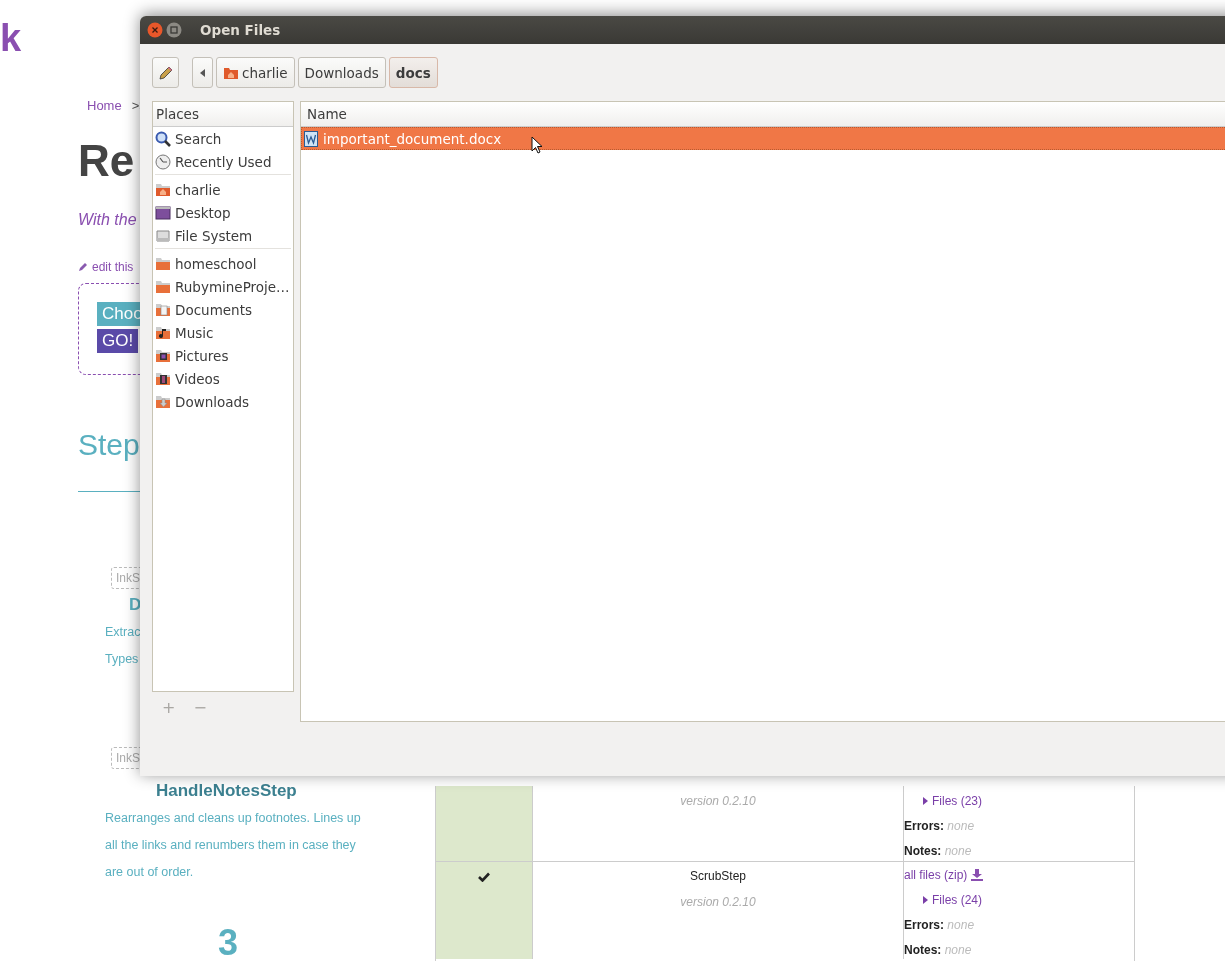  I want to click on close-icon, so click(155, 30).